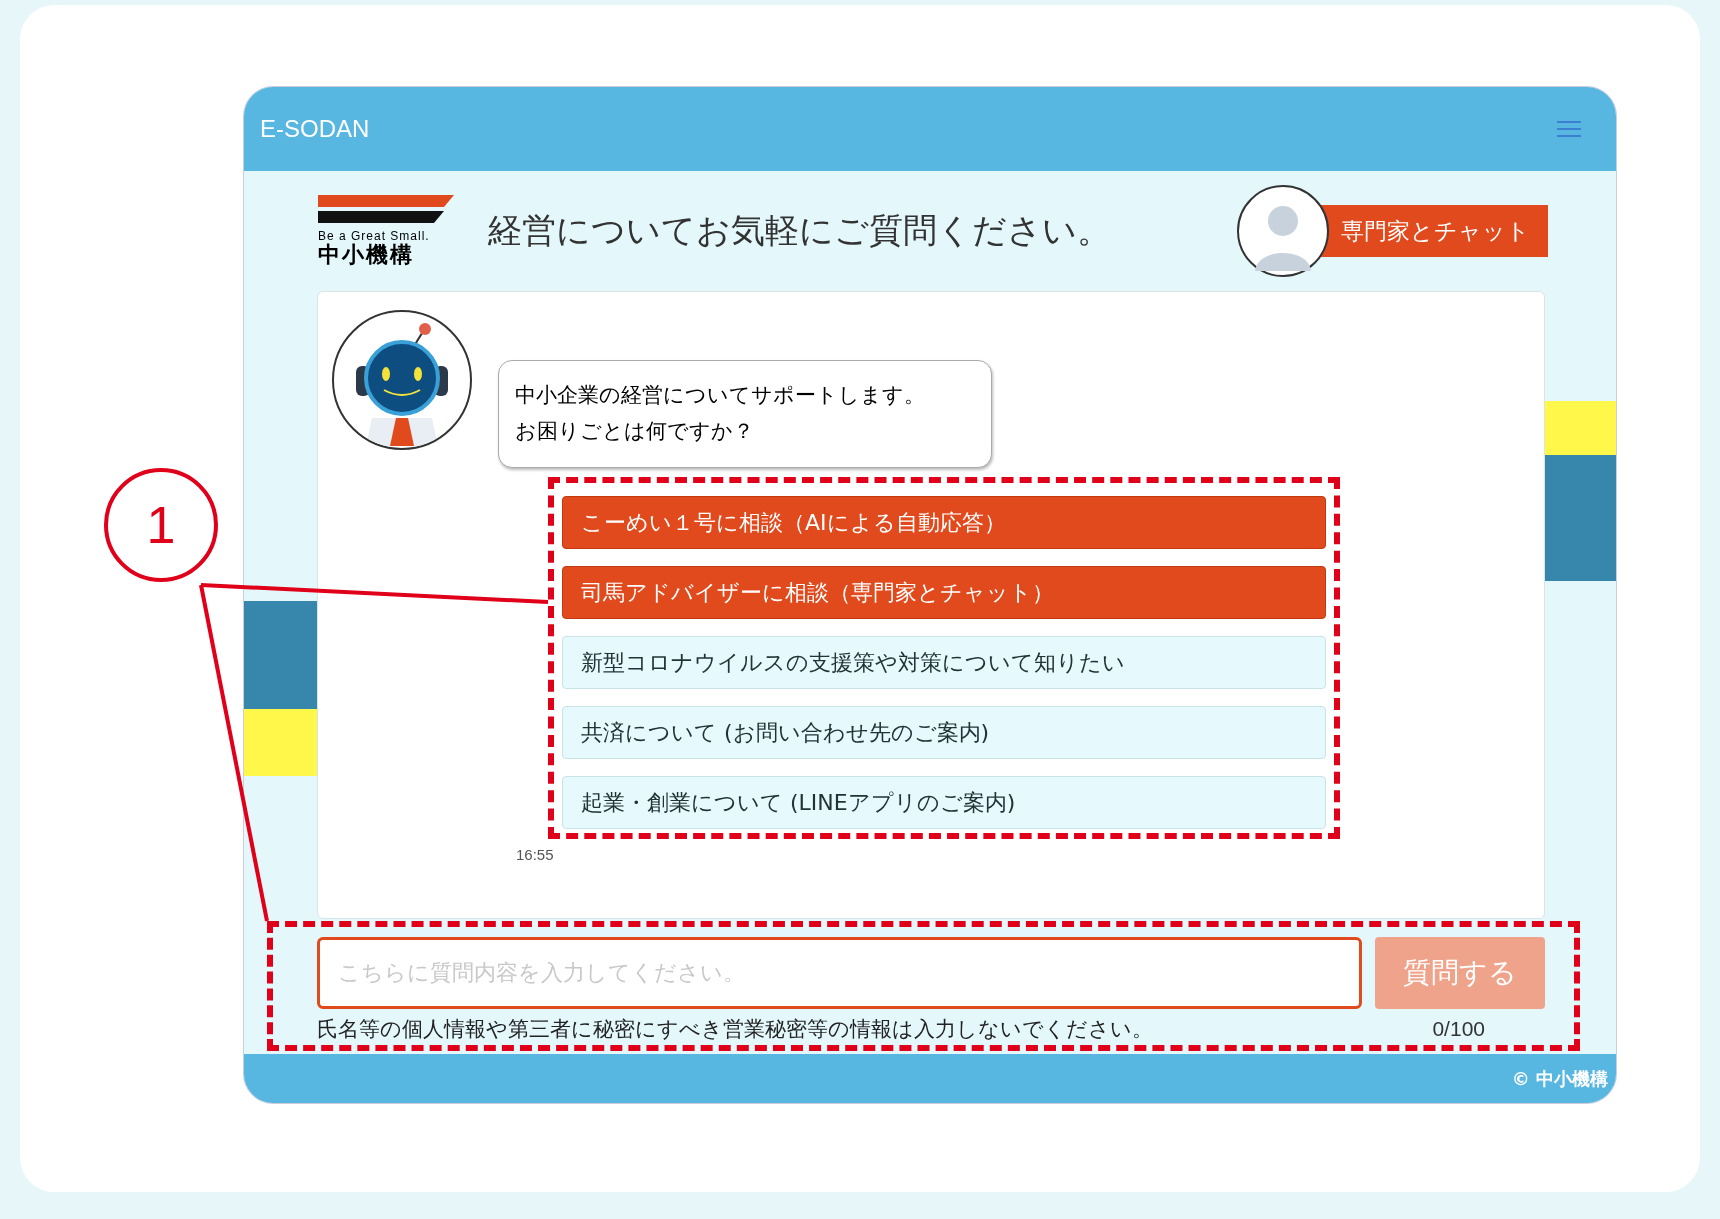  Describe the element at coordinates (315, 129) in the screenshot. I see `app-title: E-SODAN` at that location.